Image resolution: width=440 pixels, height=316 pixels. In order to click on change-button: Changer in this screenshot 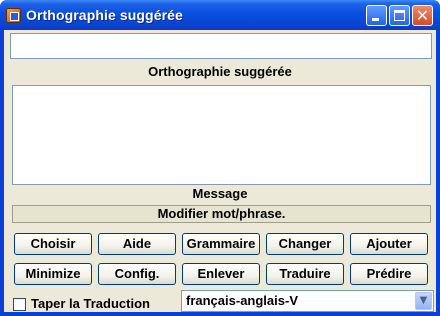, I will do `click(305, 244)`.